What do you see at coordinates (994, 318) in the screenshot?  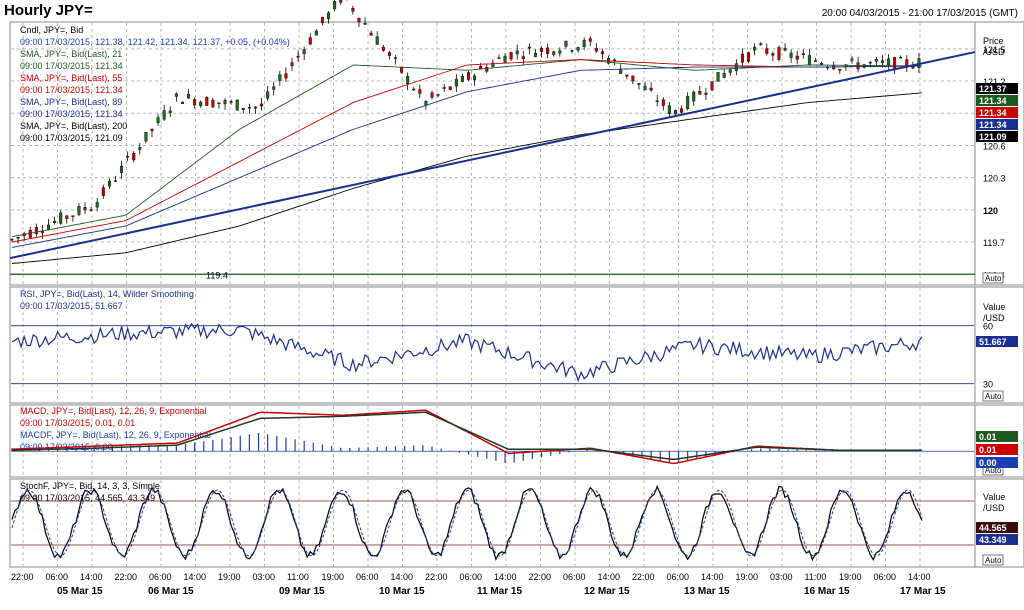 I see `rsi-axis-unit: /USD` at bounding box center [994, 318].